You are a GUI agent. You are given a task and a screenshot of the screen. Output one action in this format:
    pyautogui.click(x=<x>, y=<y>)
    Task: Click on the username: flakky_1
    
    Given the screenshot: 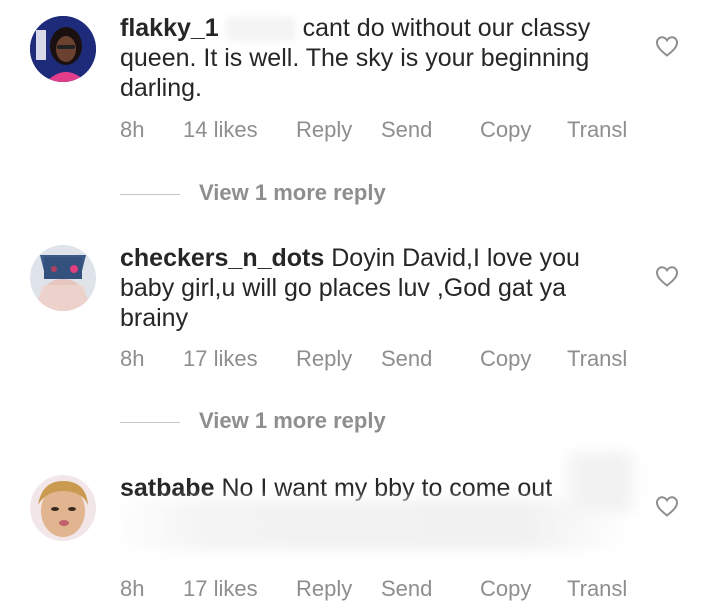 What is the action you would take?
    pyautogui.click(x=169, y=28)
    